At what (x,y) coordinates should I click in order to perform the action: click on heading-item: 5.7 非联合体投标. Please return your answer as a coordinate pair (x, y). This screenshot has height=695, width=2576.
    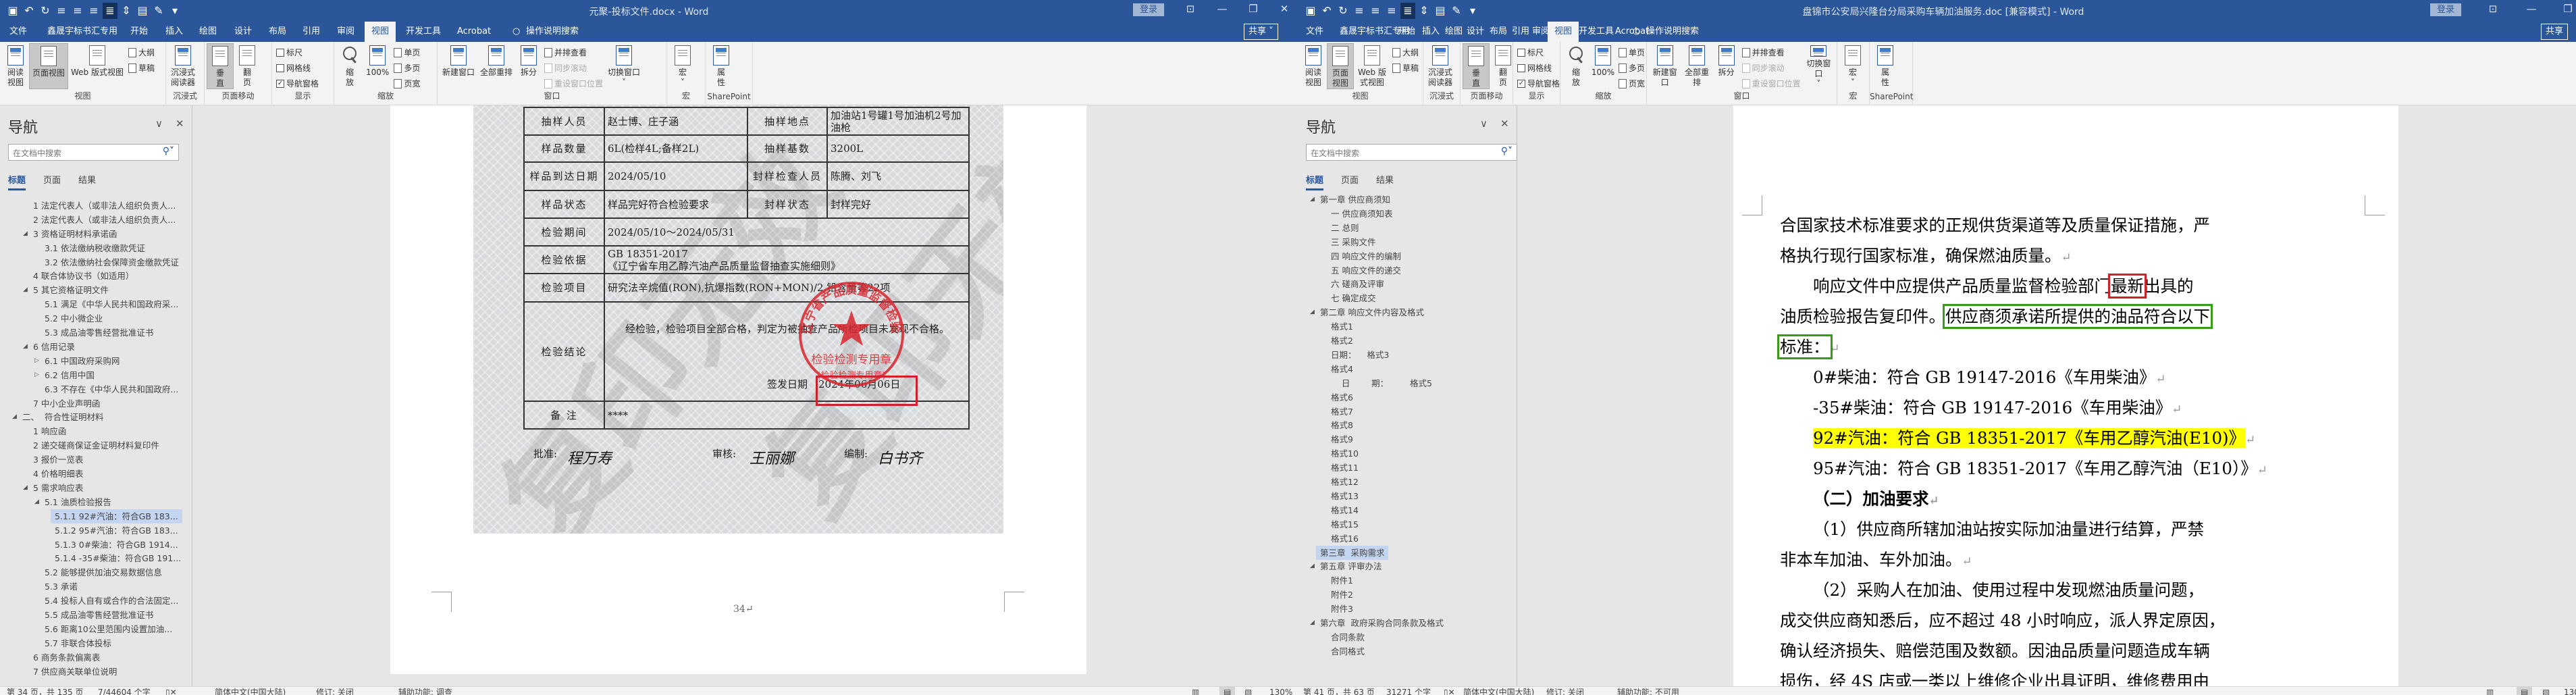
    Looking at the image, I should click on (96, 643).